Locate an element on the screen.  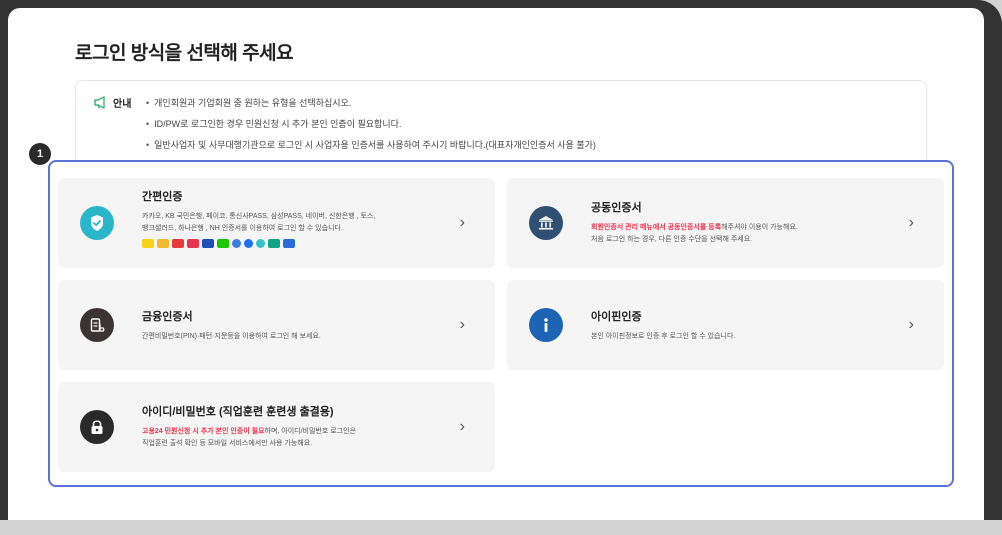
lock-icon is located at coordinates (97, 427).